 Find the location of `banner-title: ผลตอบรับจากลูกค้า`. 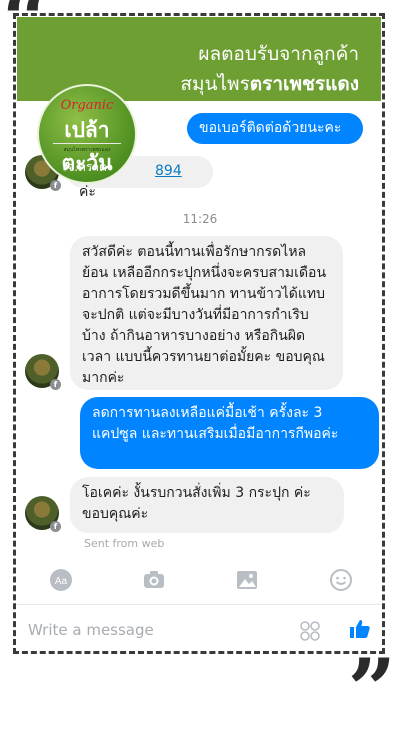

banner-title: ผลตอบรับจากลูกค้า is located at coordinates (278, 54).